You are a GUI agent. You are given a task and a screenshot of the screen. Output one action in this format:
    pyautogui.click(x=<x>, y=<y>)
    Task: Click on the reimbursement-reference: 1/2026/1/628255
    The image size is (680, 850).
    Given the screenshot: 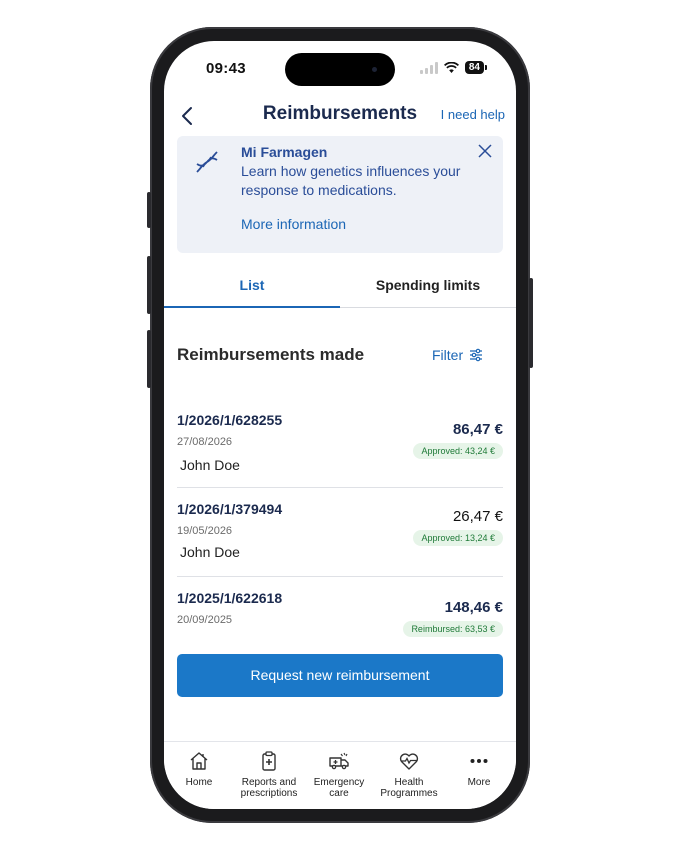 What is the action you would take?
    pyautogui.click(x=230, y=420)
    